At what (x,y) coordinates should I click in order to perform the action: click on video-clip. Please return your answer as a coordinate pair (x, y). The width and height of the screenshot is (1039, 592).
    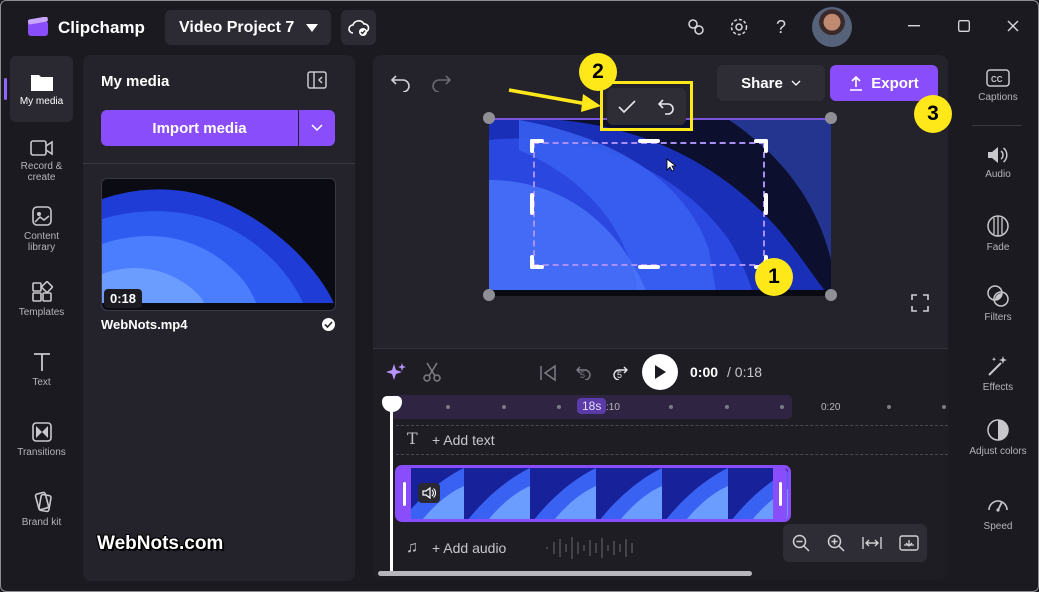
    Looking at the image, I should click on (593, 493).